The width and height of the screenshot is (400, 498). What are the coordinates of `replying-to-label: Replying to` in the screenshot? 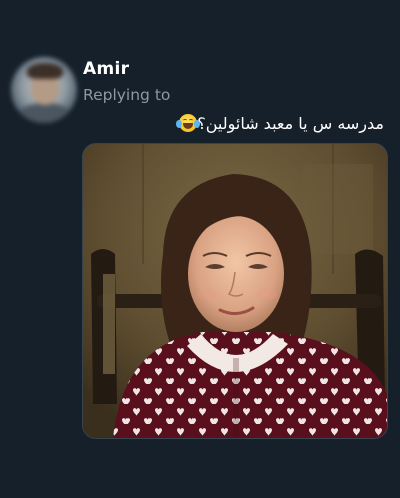 It's located at (127, 95).